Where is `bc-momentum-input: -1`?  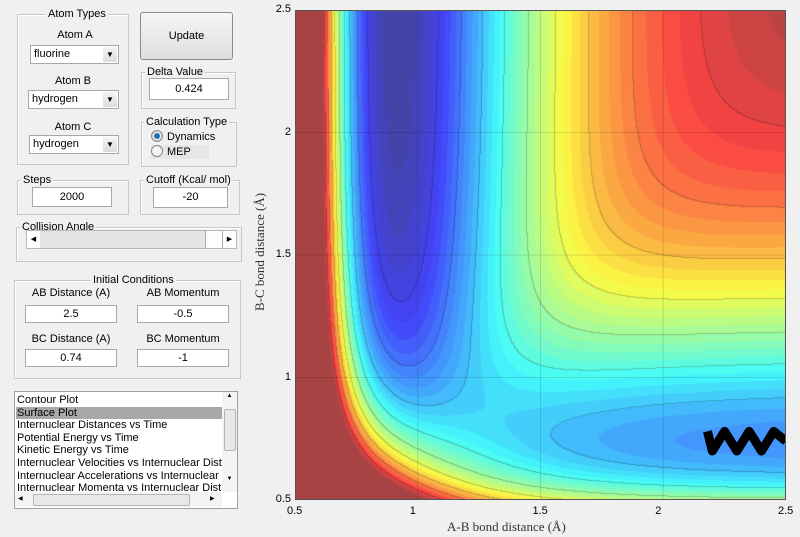
bc-momentum-input: -1 is located at coordinates (183, 358).